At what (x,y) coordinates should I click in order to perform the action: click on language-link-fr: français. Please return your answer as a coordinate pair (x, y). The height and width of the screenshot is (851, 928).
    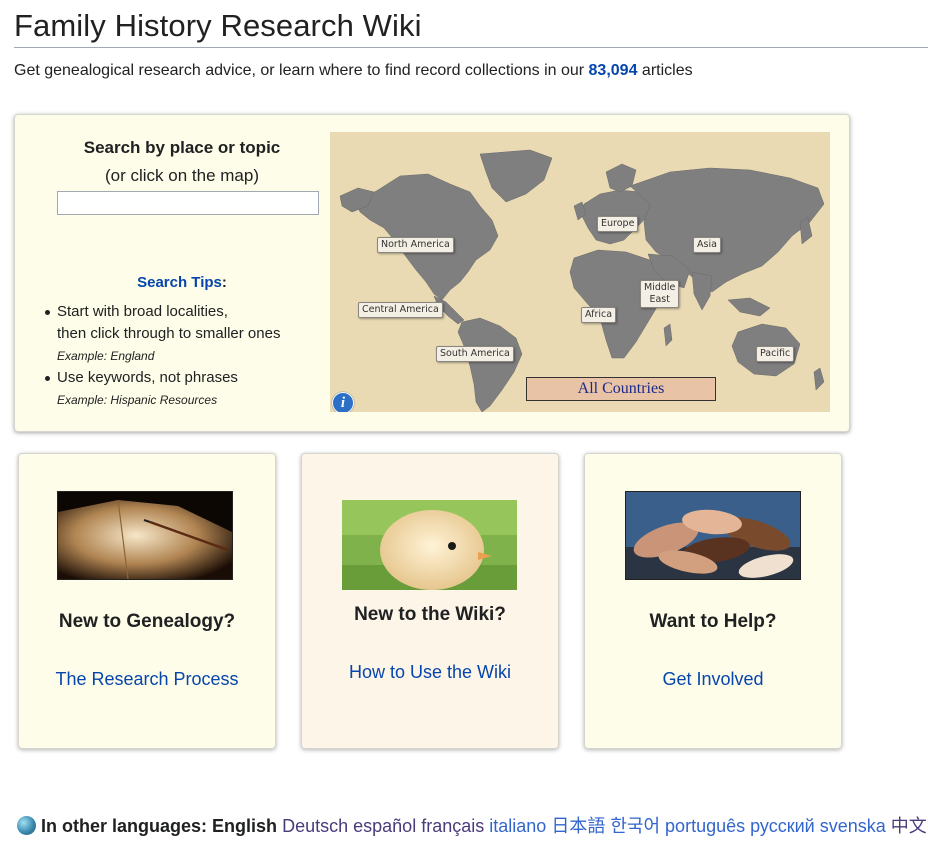
    Looking at the image, I should click on (452, 826).